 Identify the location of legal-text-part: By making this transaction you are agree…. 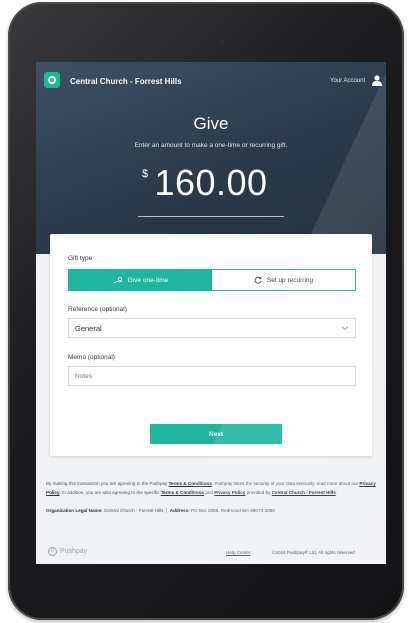
(107, 483).